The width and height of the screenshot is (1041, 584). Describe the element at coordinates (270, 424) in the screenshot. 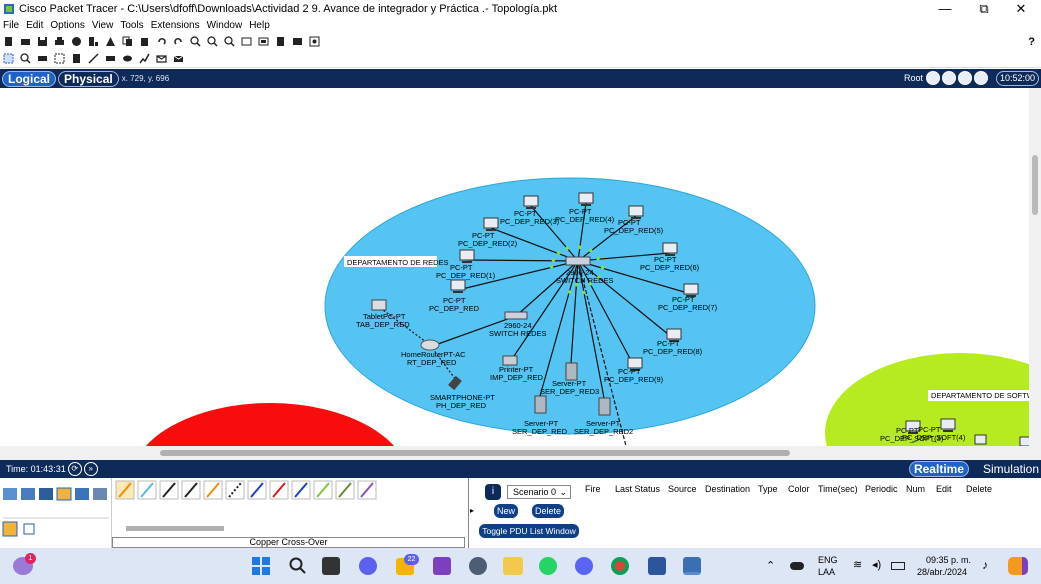

I see `red-area` at that location.